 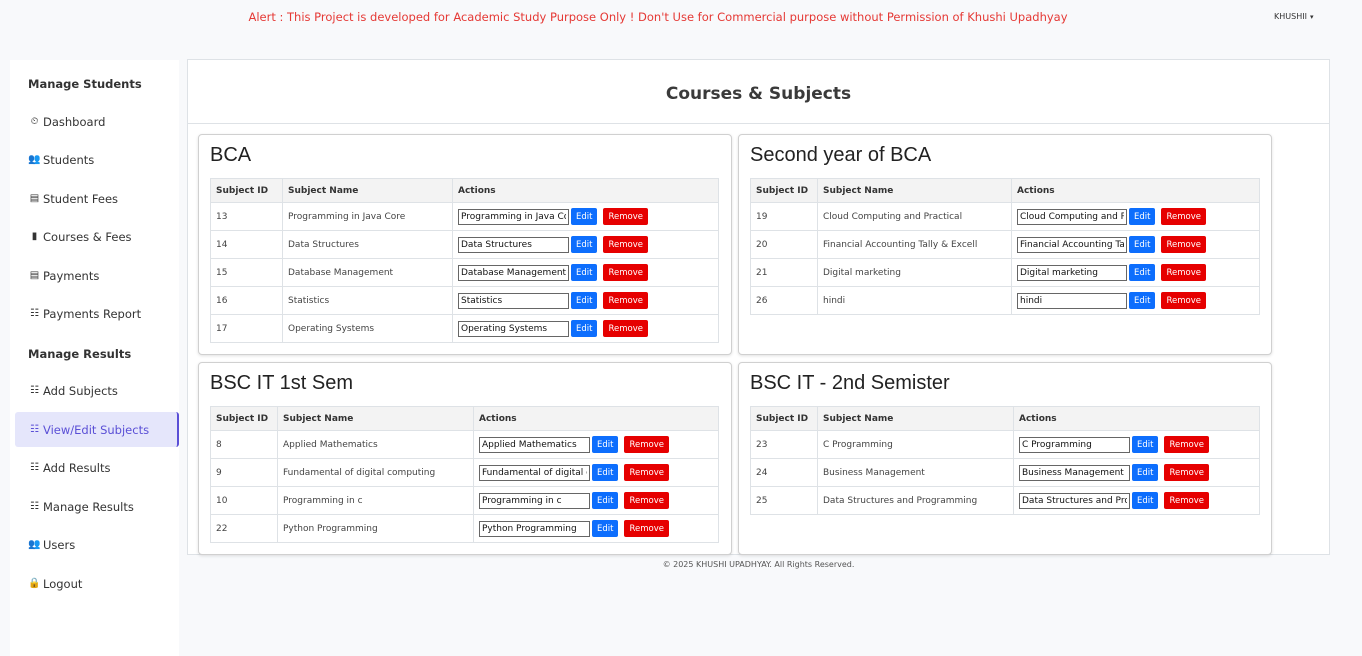 What do you see at coordinates (87, 236) in the screenshot?
I see `sidebar-item-label: Courses & Fees` at bounding box center [87, 236].